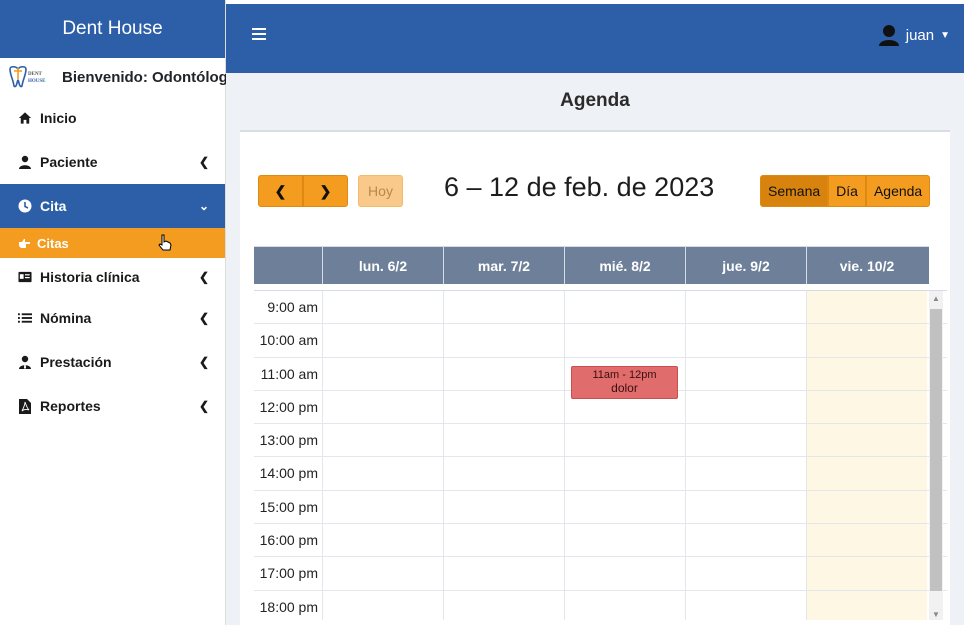  Describe the element at coordinates (914, 35) in the screenshot. I see `user-menu: juan ▼` at that location.